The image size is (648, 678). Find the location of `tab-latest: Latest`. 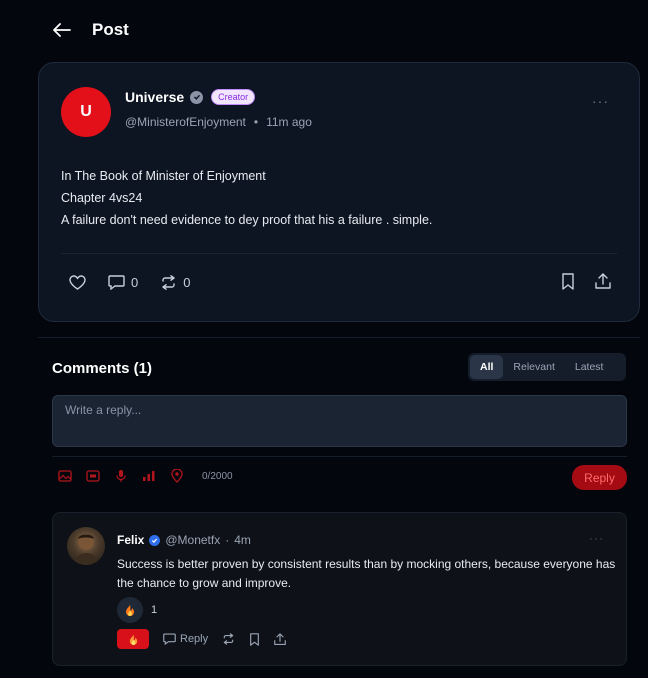

tab-latest: Latest is located at coordinates (589, 367).